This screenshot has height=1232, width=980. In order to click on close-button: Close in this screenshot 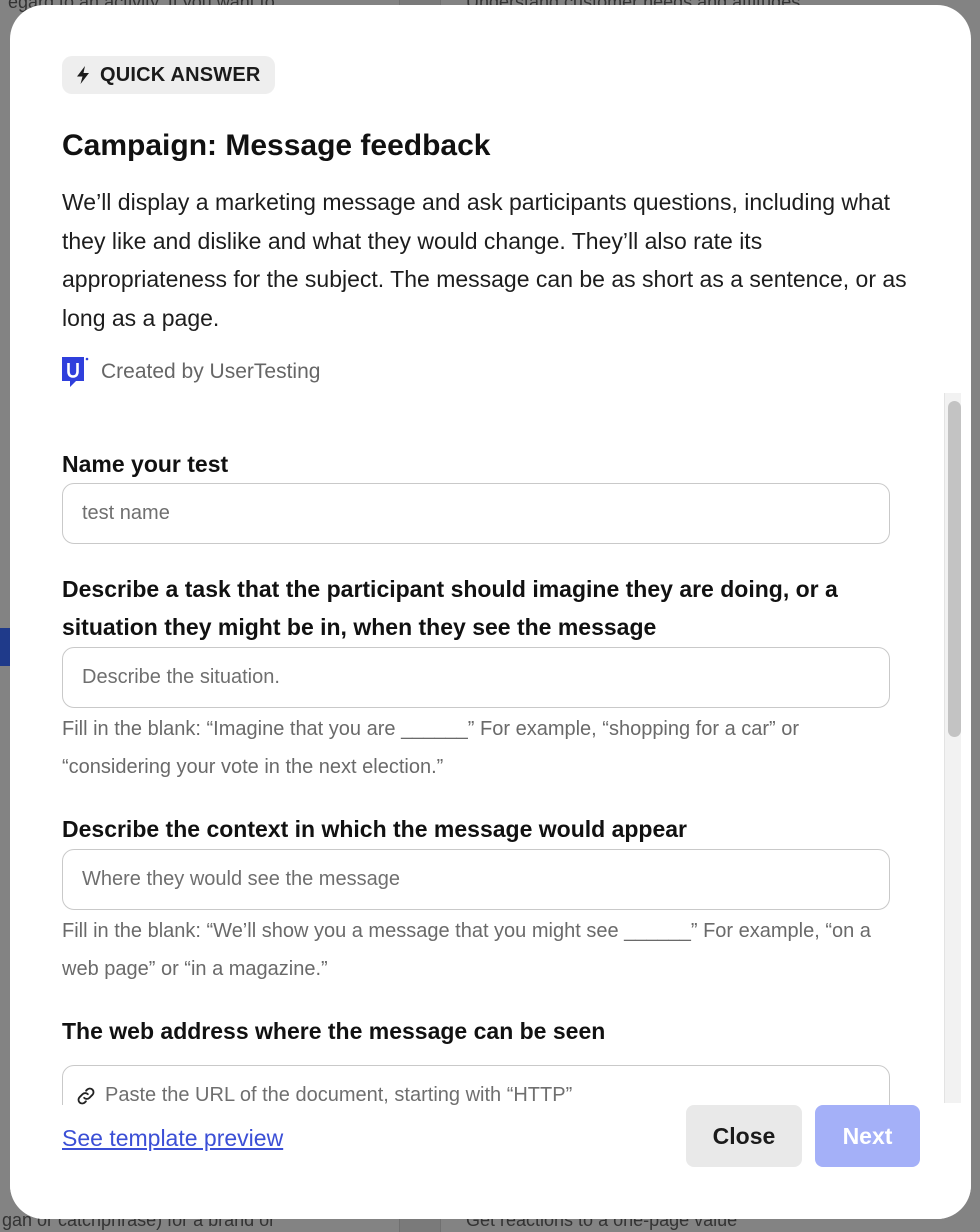, I will do `click(744, 1136)`.